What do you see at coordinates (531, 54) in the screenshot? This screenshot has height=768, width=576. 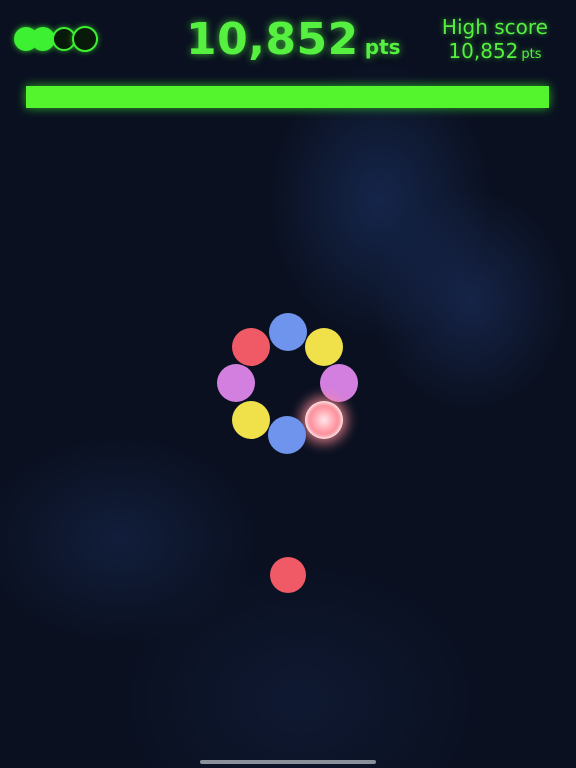 I see `high-score-unit: pts` at bounding box center [531, 54].